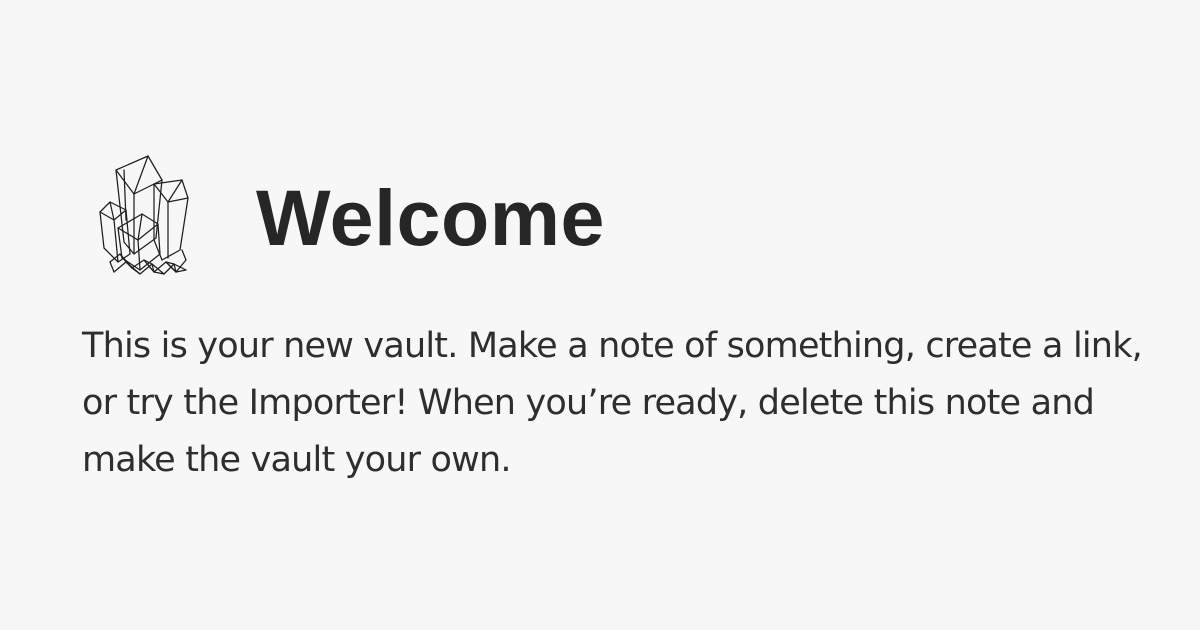 The image size is (1200, 630). I want to click on note-header: Welcome, so click(416, 215).